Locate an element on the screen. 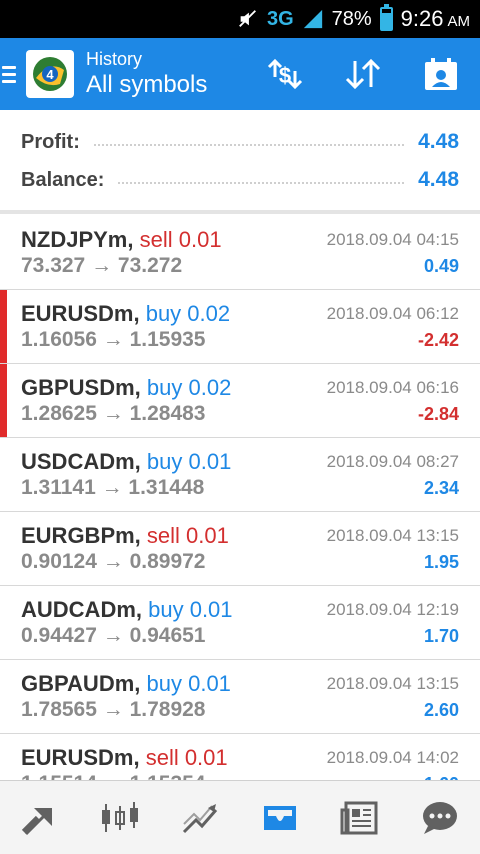 This screenshot has height=854, width=480. trade-profit: 2.34 is located at coordinates (441, 488).